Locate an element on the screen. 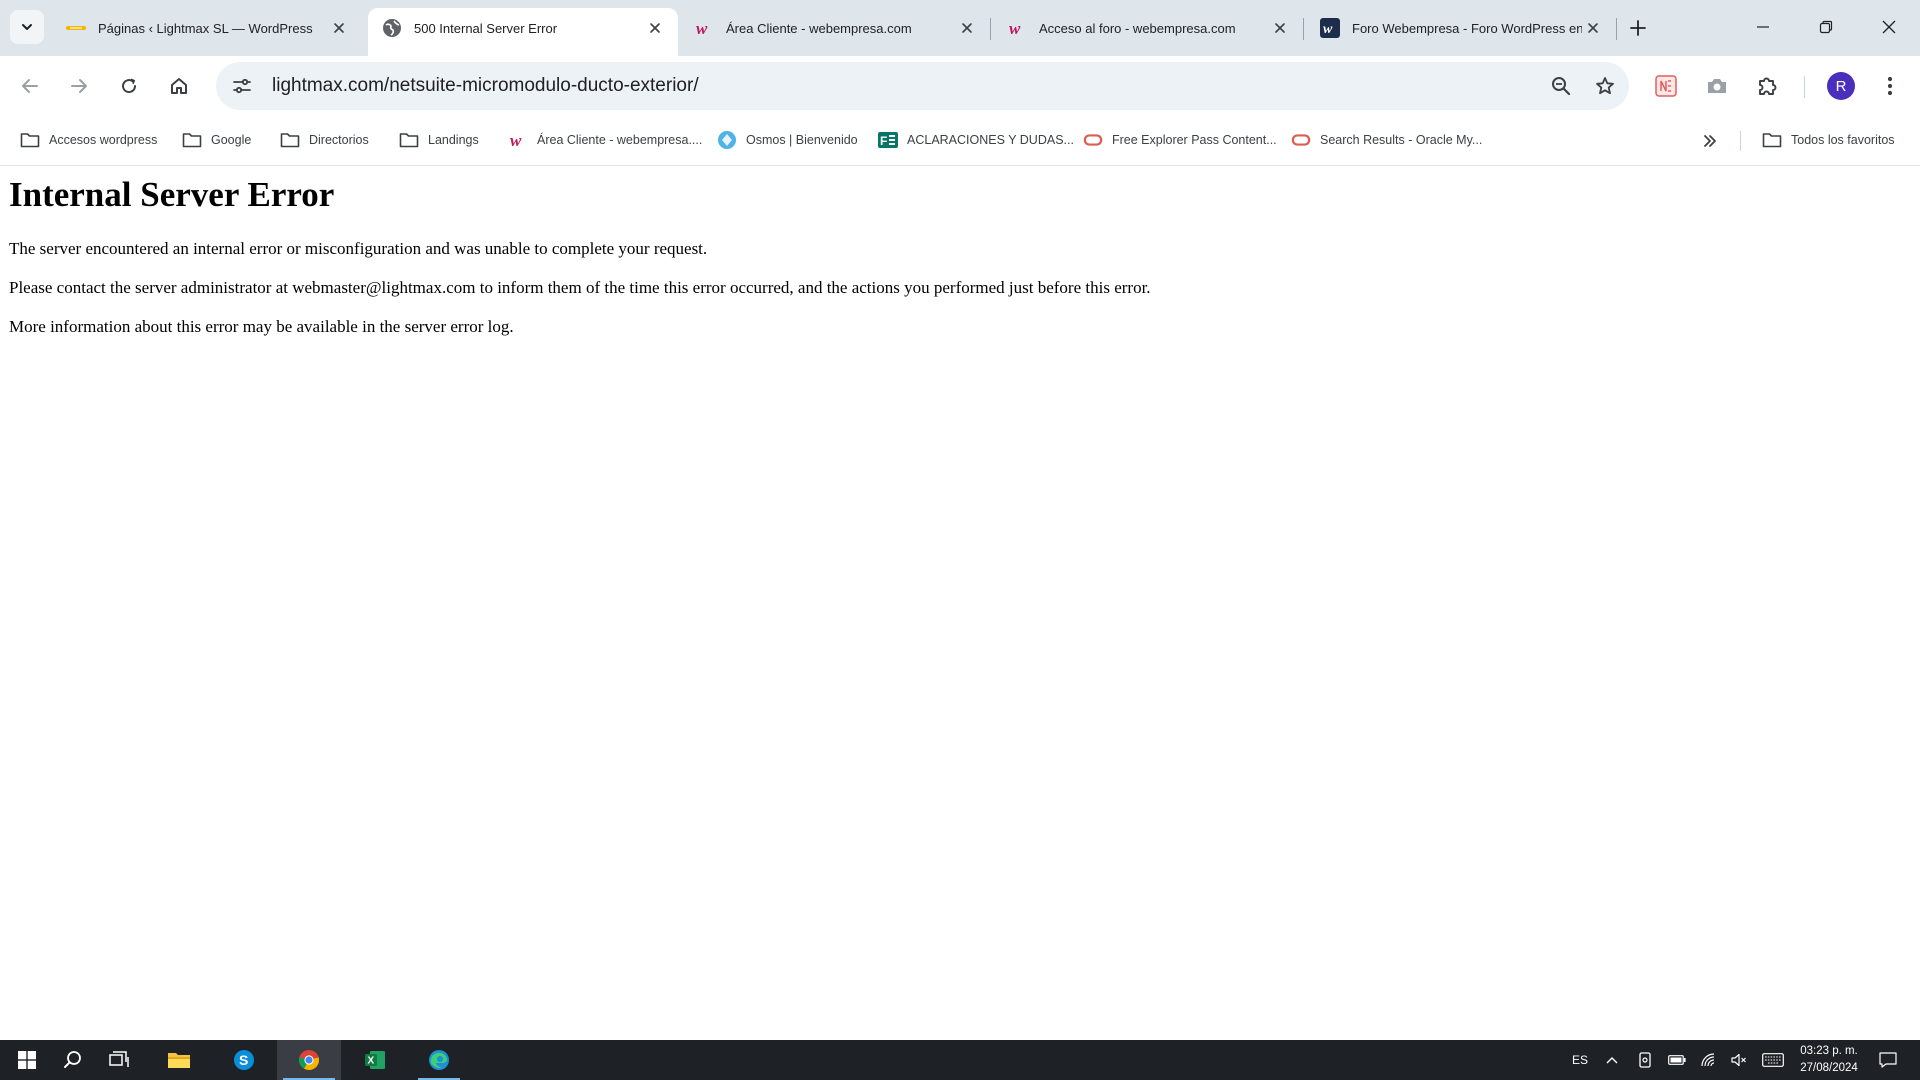  tab-title: Páginas ‹ Lightmax SL — WordPress is located at coordinates (205, 28).